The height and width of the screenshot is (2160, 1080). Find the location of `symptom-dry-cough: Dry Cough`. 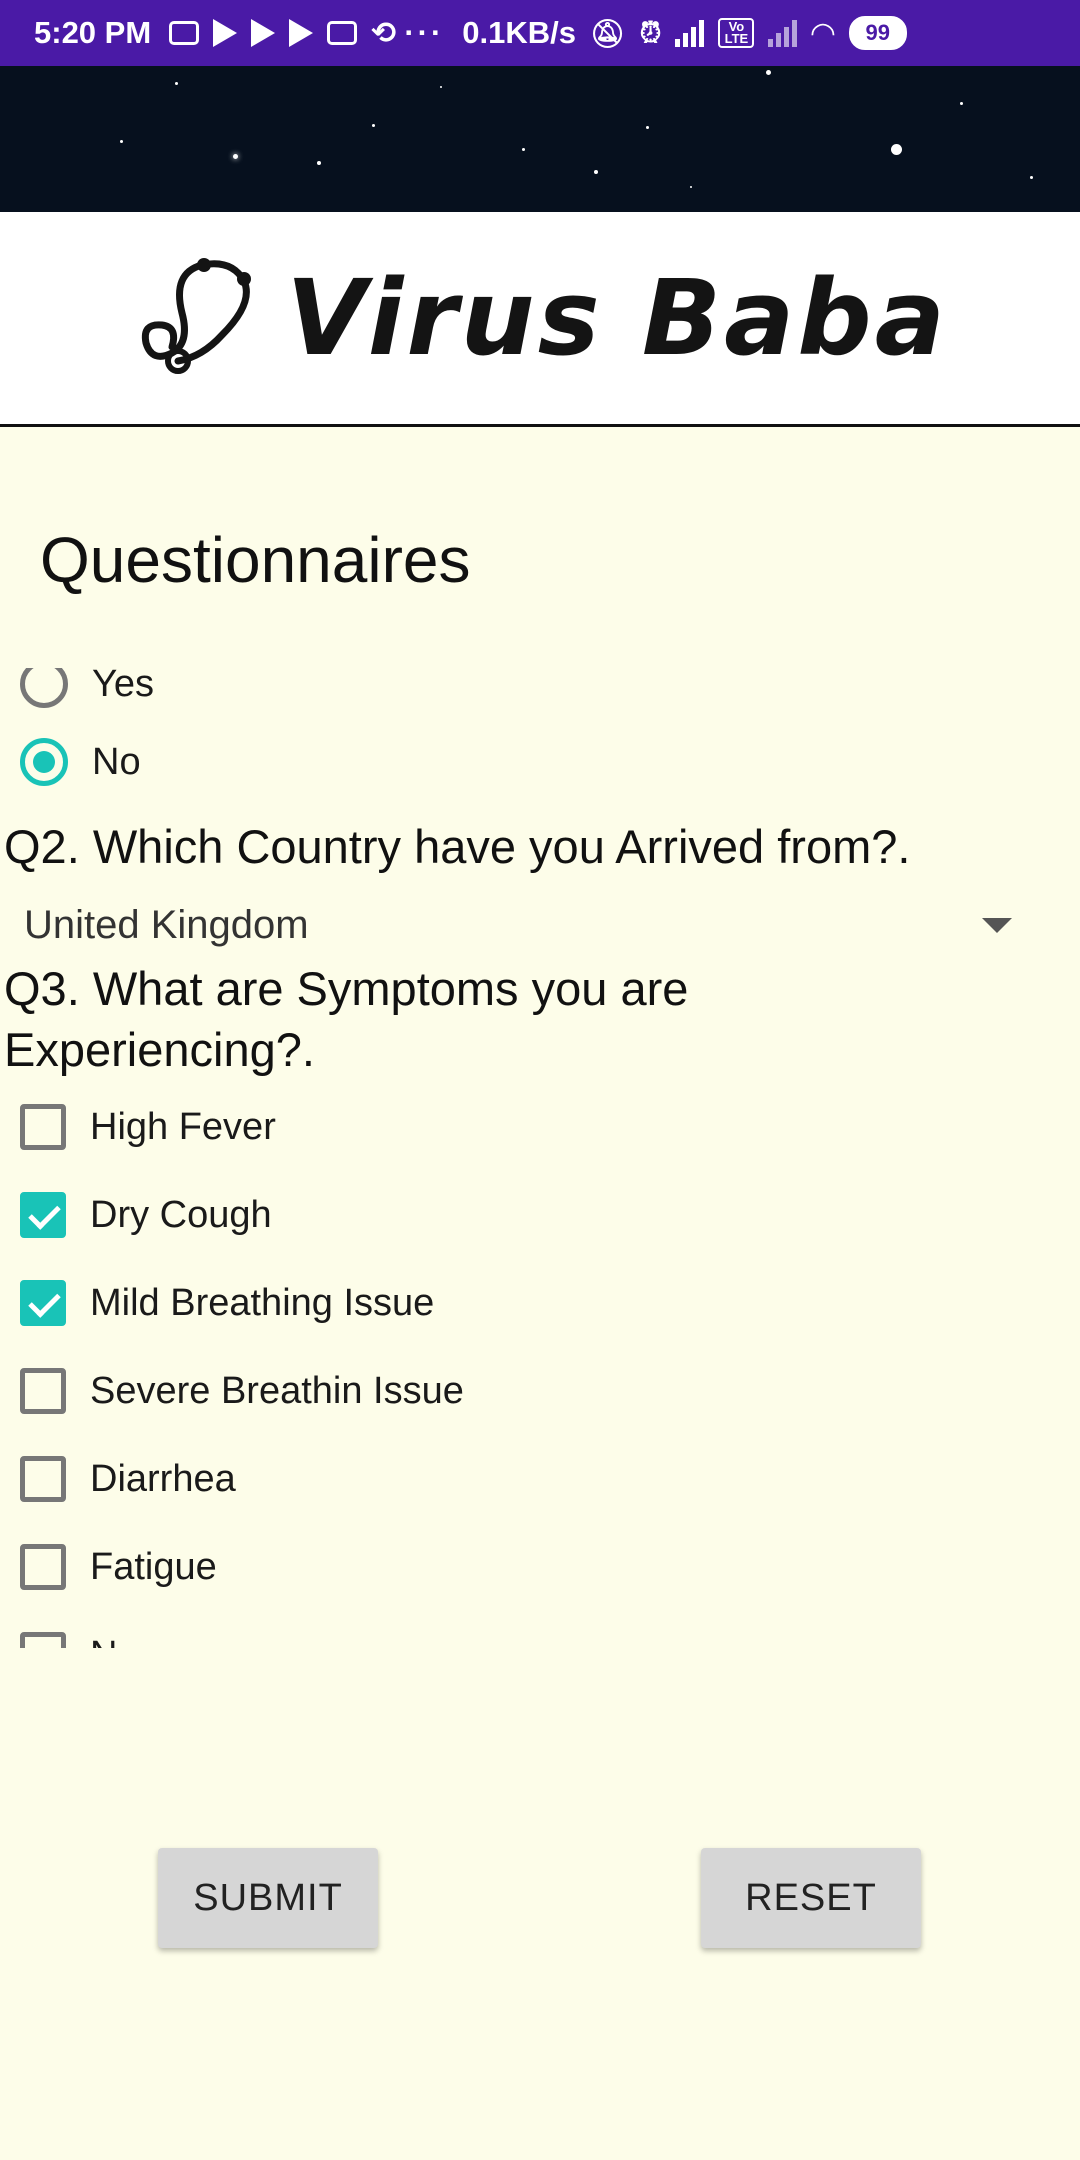

symptom-dry-cough: Dry Cough is located at coordinates (146, 1215).